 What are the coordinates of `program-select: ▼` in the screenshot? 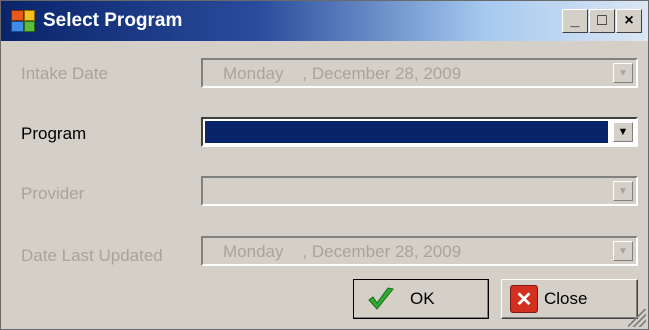 It's located at (419, 132).